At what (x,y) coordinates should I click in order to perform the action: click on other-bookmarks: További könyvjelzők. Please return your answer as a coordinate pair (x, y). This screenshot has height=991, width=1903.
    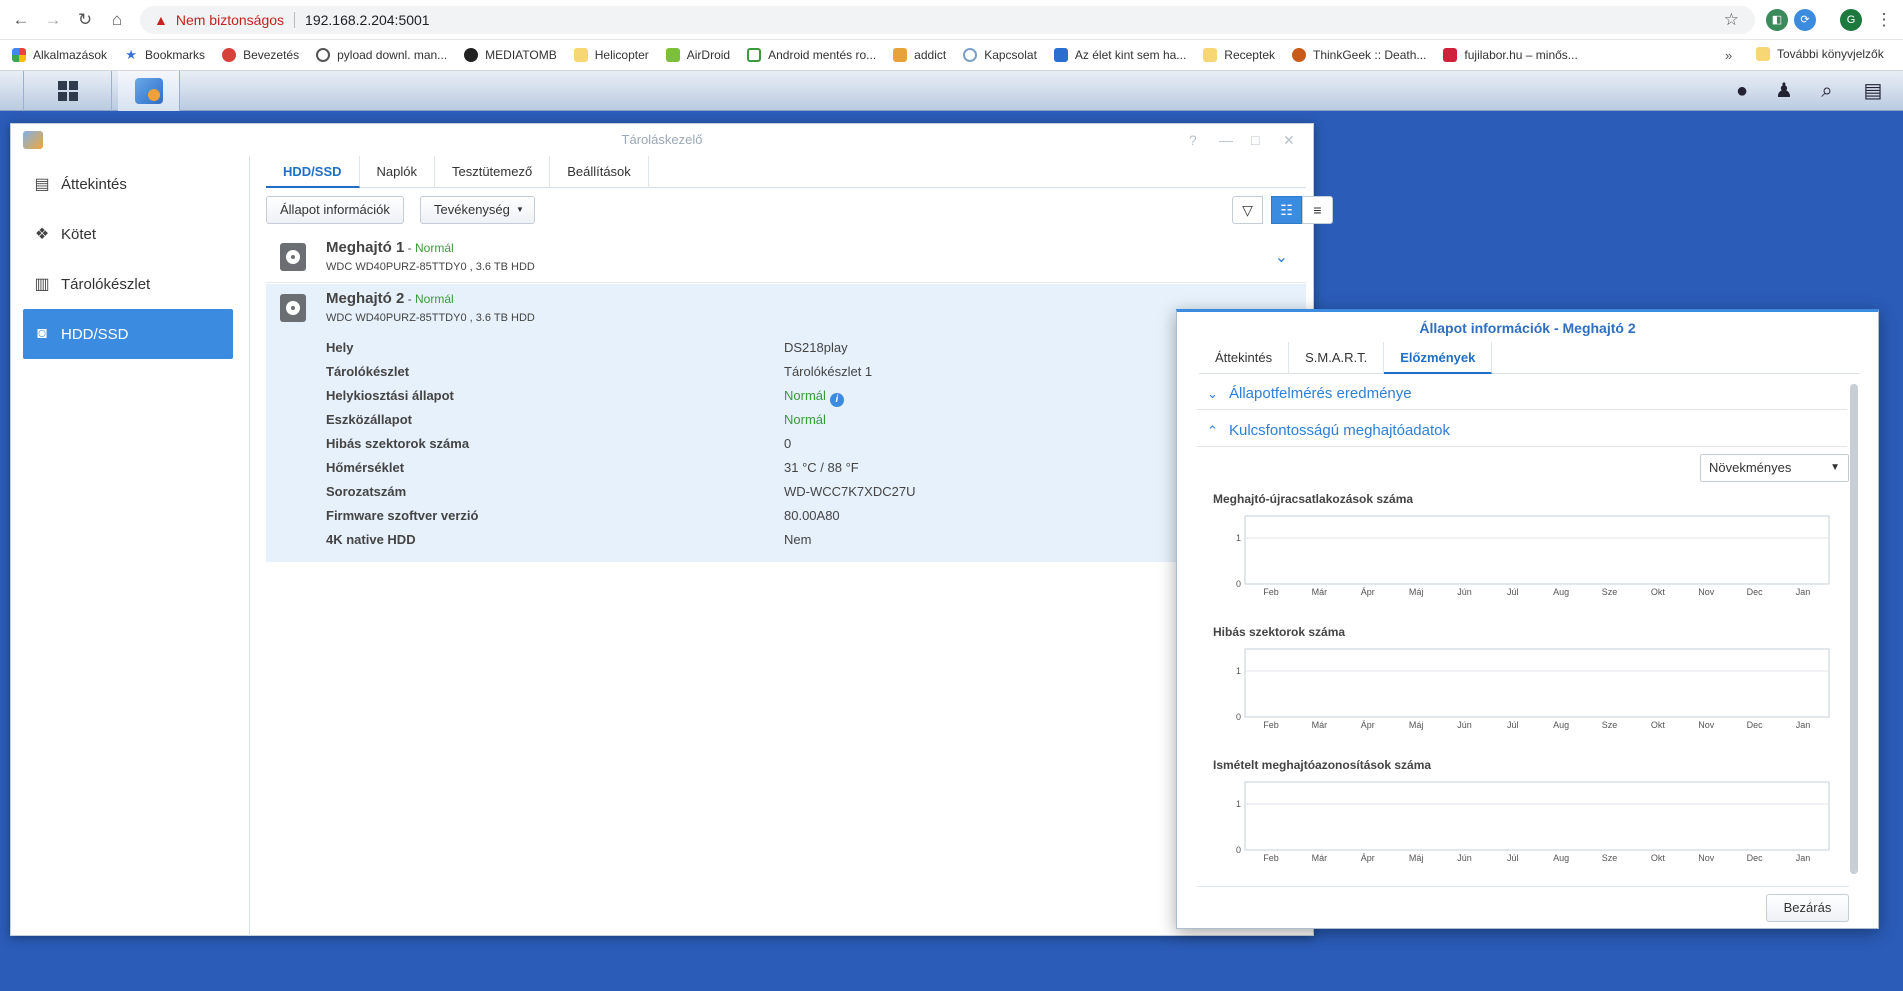
    Looking at the image, I should click on (1820, 54).